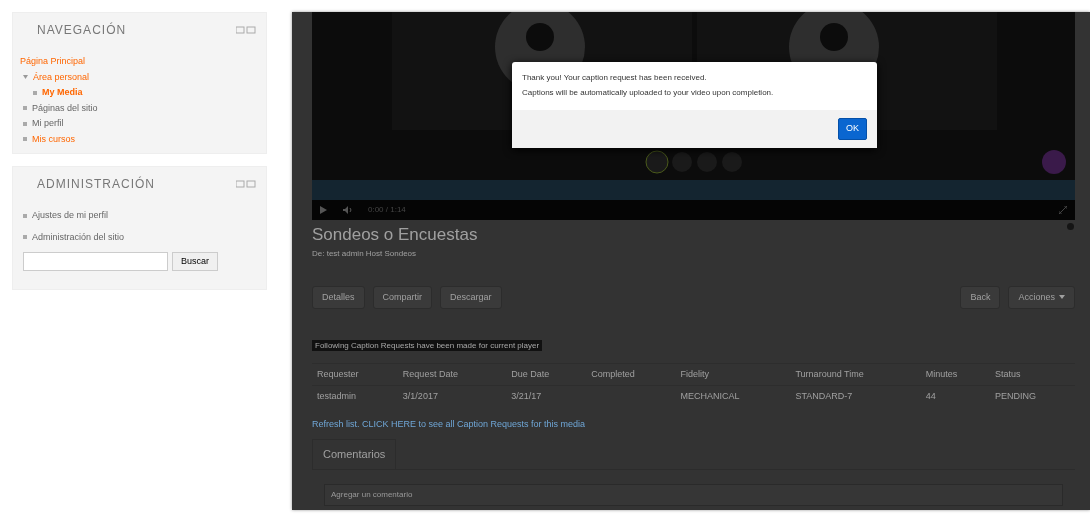  What do you see at coordinates (48, 124) in the screenshot?
I see `nav-item: Mi perfil` at bounding box center [48, 124].